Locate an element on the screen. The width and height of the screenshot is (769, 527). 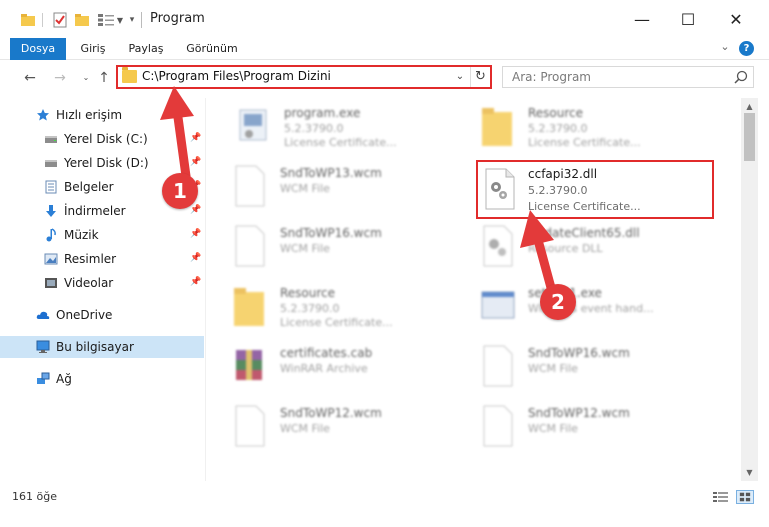
file-name: SndToWP12.wcm is located at coordinates (579, 413).